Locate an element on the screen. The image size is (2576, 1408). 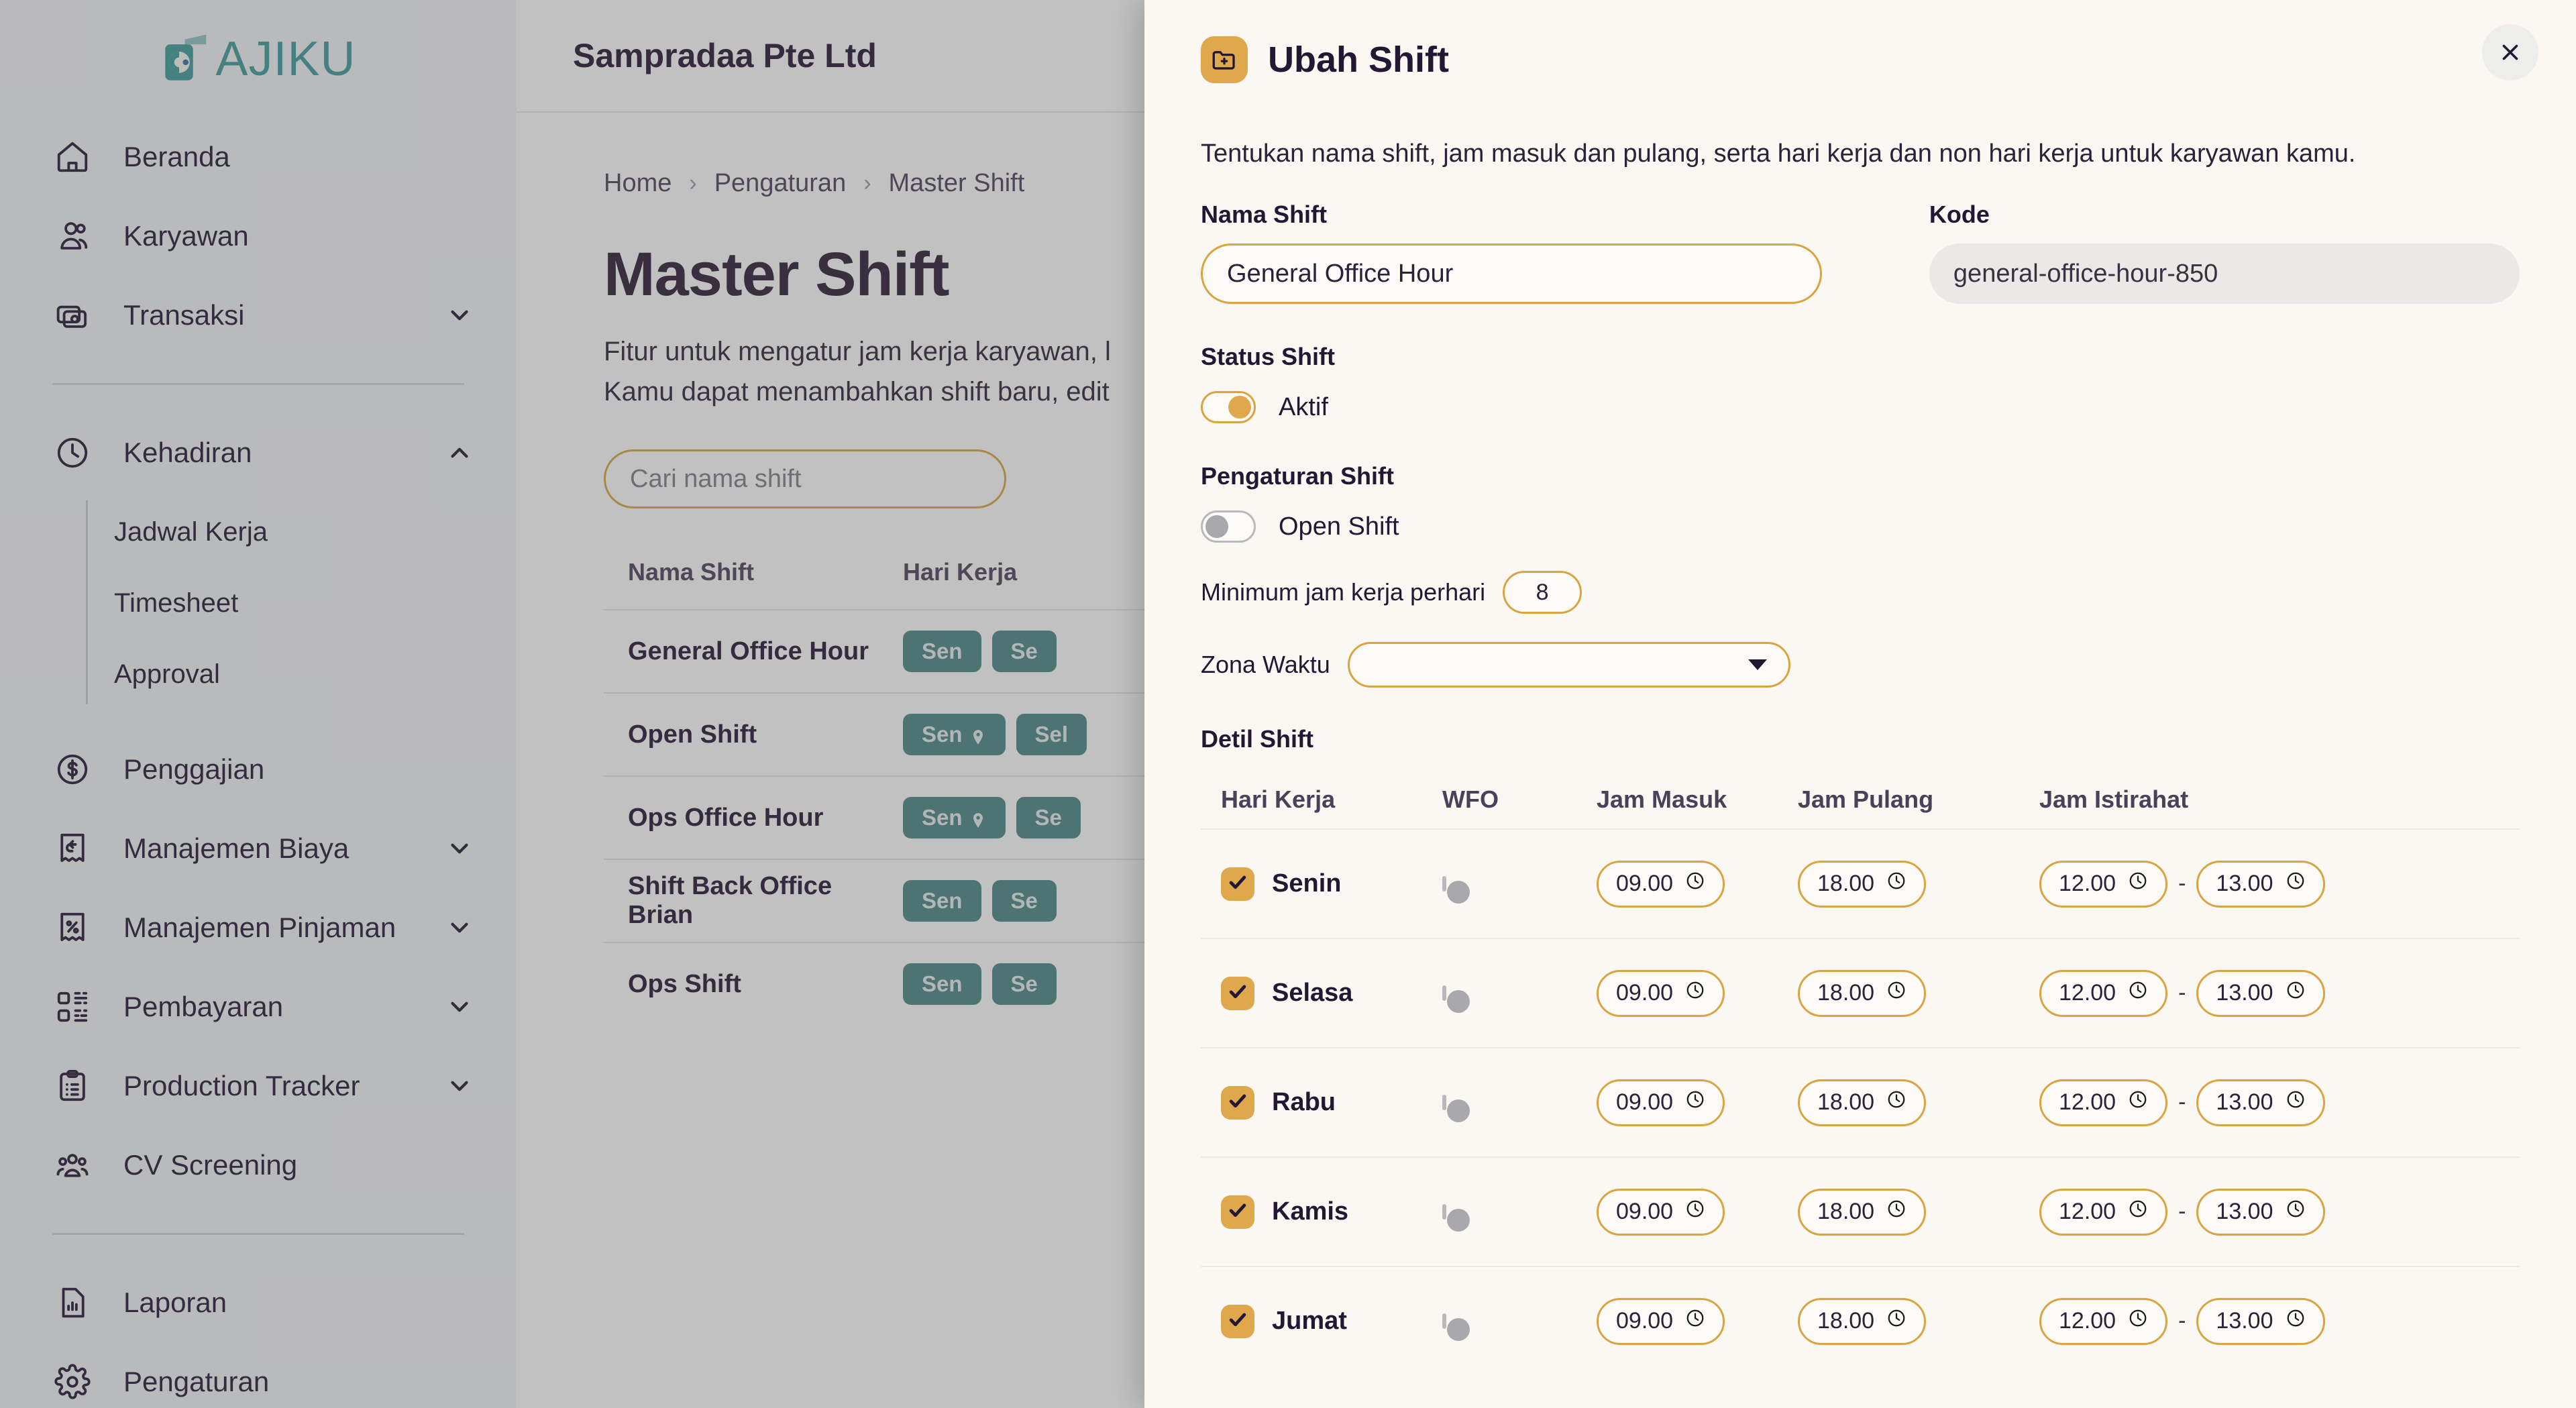
sidebar-item-transaksi: Transaksi is located at coordinates (258, 315).